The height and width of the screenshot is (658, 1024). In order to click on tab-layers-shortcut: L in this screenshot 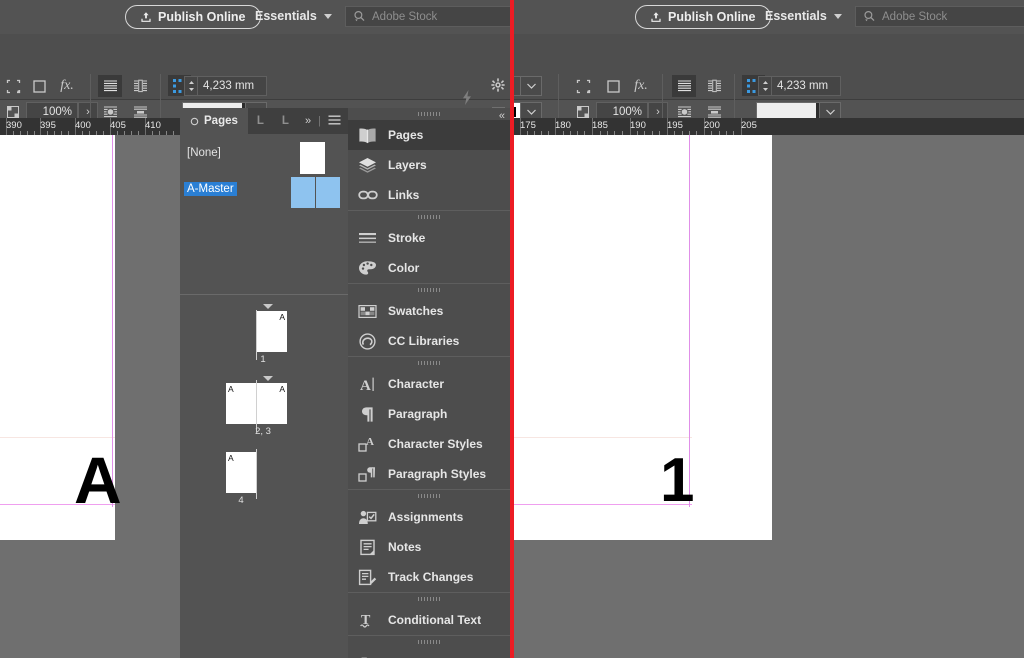, I will do `click(260, 121)`.